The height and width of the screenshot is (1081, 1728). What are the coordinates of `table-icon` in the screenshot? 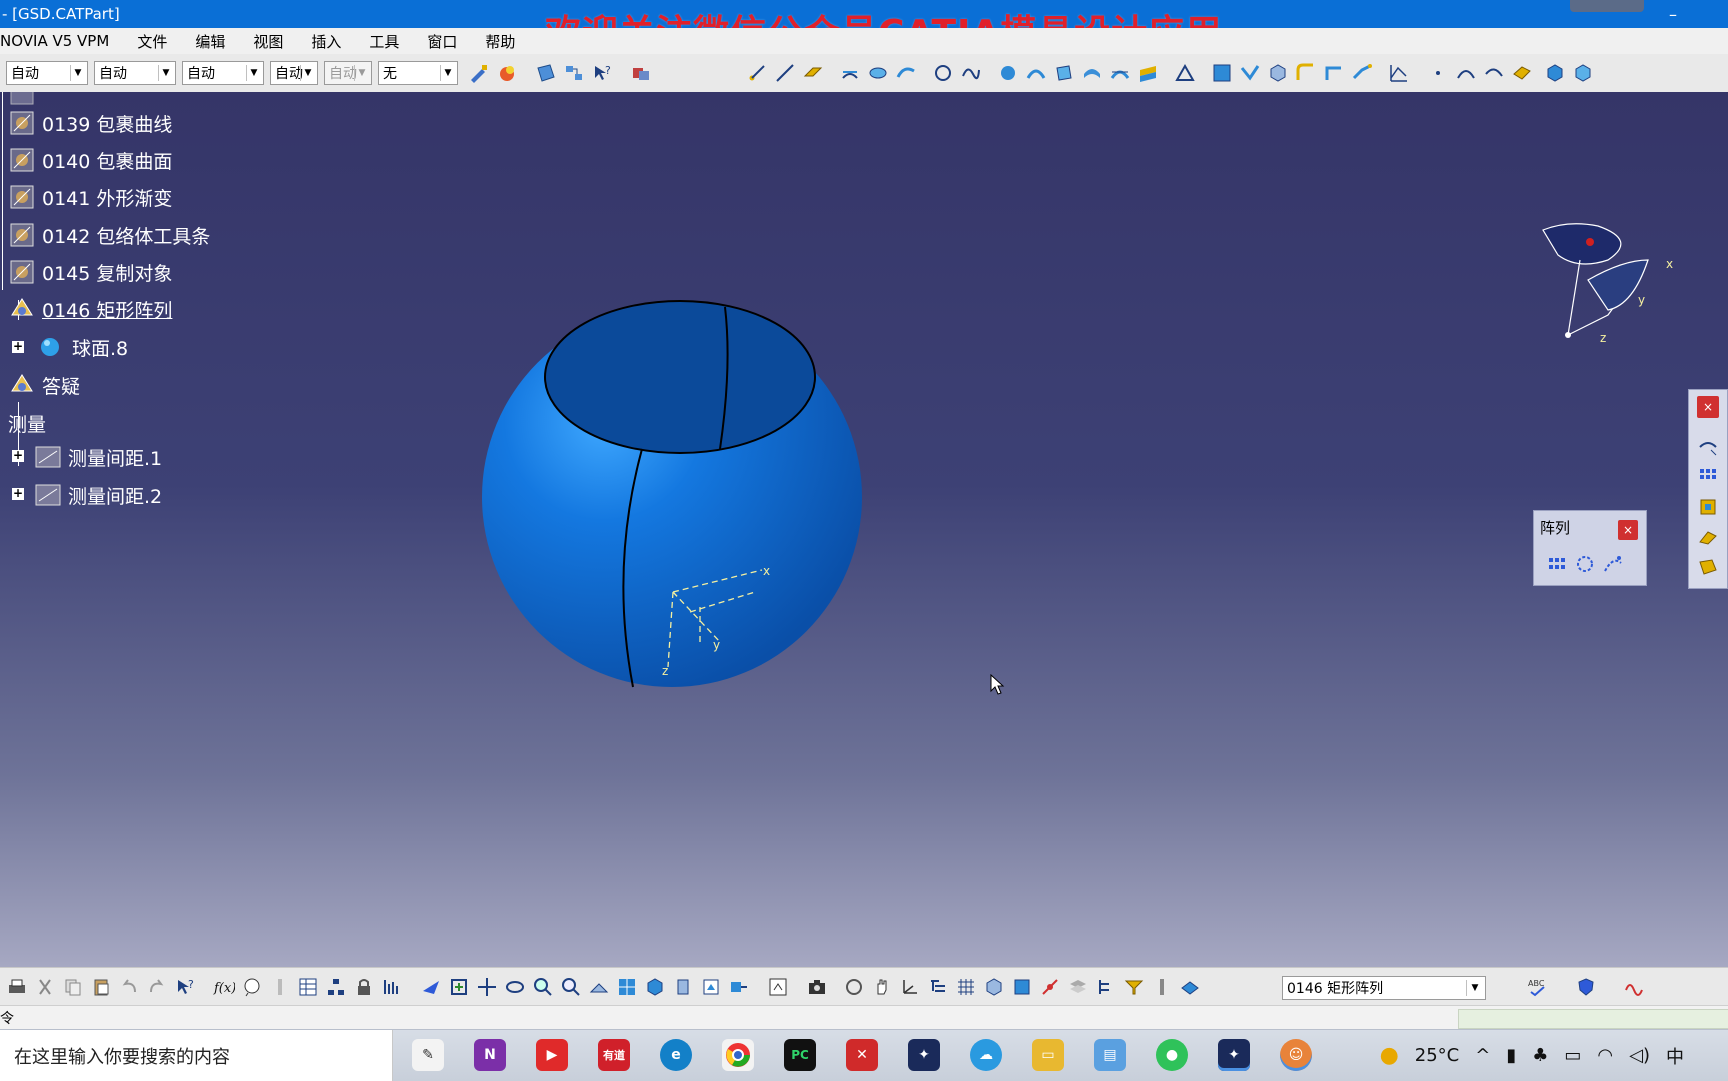 It's located at (308, 987).